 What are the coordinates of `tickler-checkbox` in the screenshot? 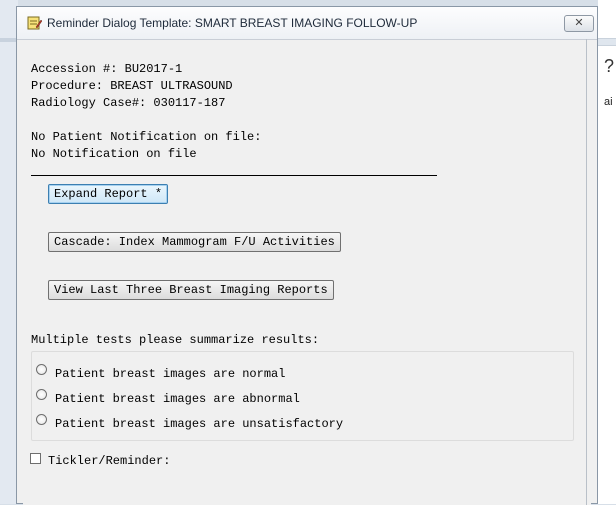 It's located at (35, 458).